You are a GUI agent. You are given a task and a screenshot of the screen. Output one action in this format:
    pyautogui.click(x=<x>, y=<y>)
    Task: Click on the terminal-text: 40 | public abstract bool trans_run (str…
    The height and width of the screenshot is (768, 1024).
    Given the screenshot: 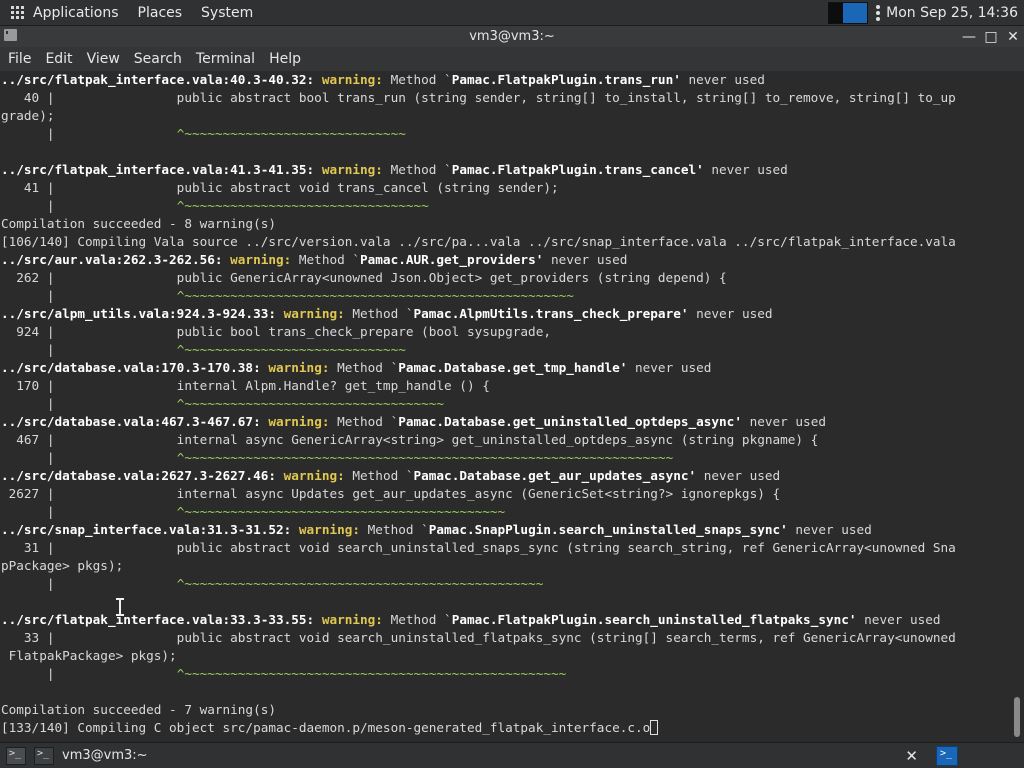 What is the action you would take?
    pyautogui.click(x=478, y=97)
    